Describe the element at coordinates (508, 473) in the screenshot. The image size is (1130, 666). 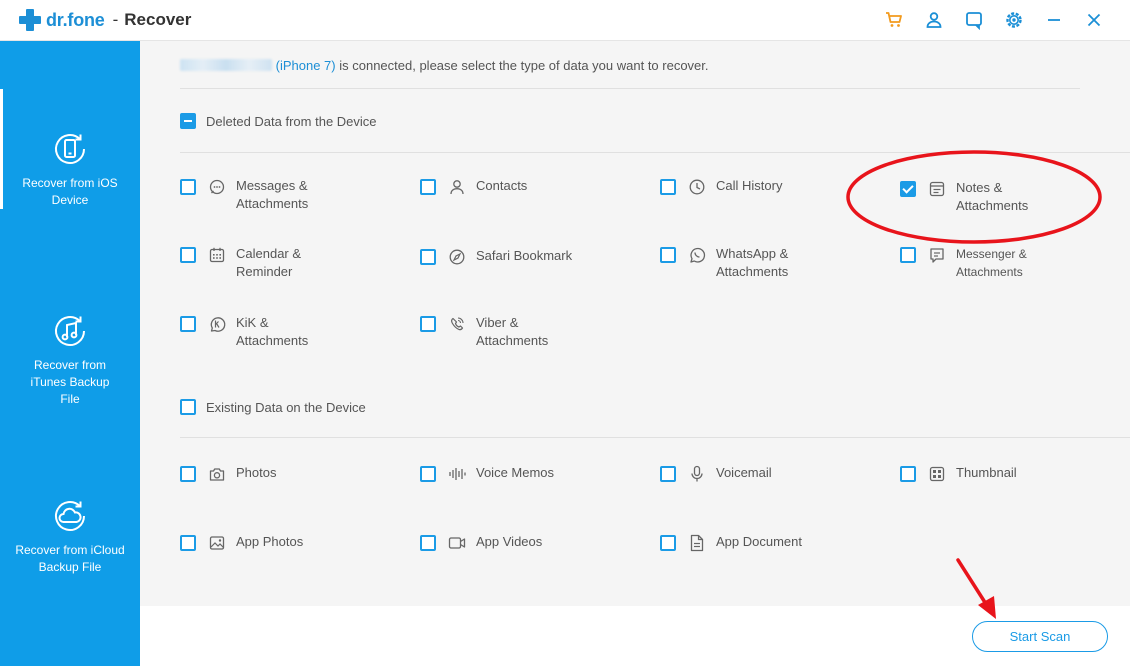
I see `option-voice-memos: Voice Memos` at that location.